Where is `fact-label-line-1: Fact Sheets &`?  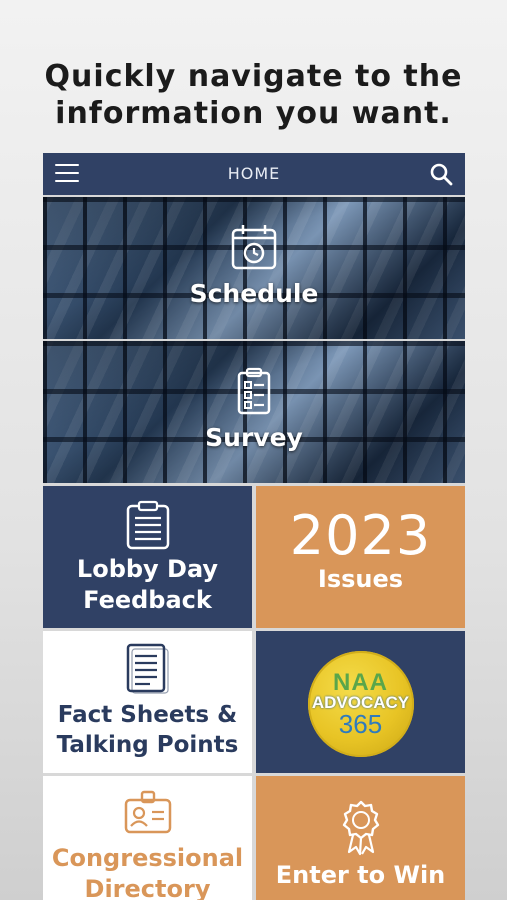
fact-label-line-1: Fact Sheets & is located at coordinates (147, 715).